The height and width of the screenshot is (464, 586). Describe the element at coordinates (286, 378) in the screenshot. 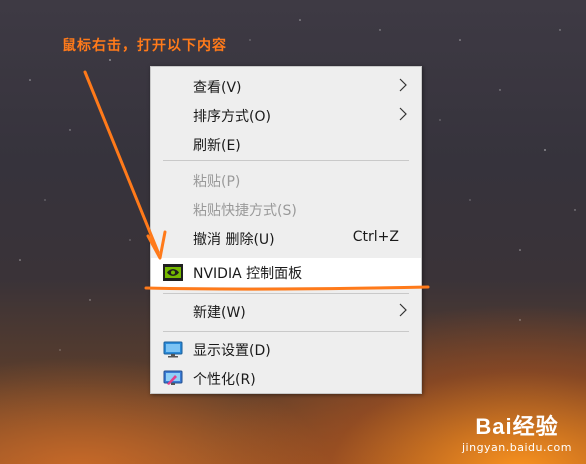

I see `menu-item-personalize: 个性化(R)` at that location.